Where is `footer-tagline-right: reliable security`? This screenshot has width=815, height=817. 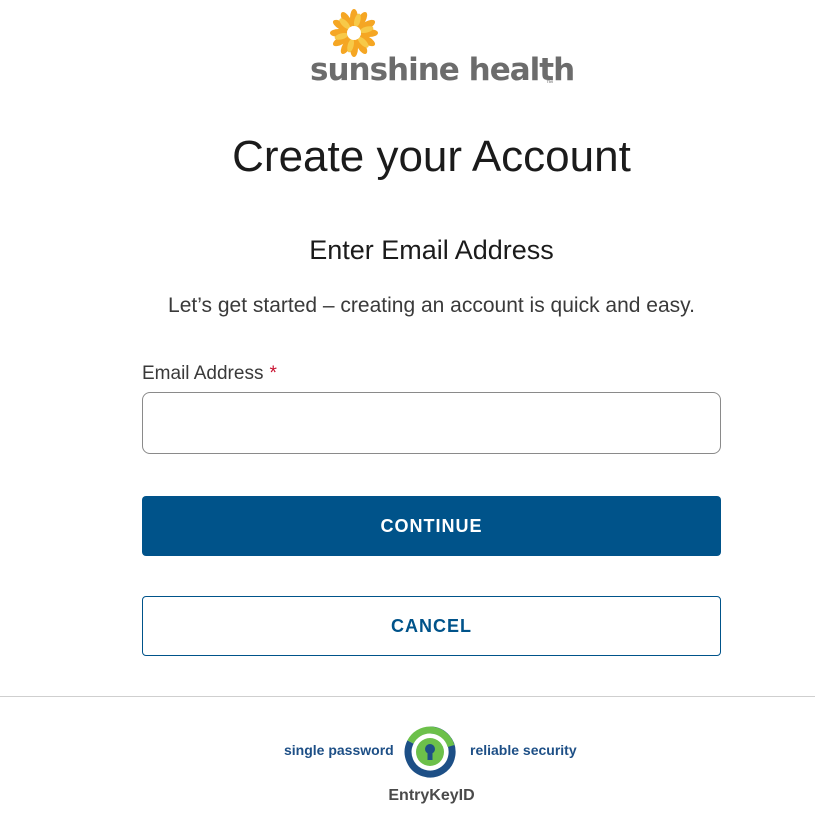
footer-tagline-right: reliable security is located at coordinates (523, 750).